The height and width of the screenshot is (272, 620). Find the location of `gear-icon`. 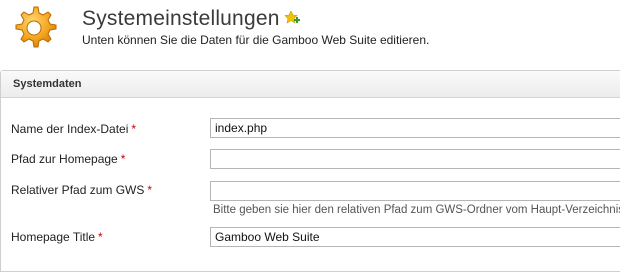

gear-icon is located at coordinates (36, 27).